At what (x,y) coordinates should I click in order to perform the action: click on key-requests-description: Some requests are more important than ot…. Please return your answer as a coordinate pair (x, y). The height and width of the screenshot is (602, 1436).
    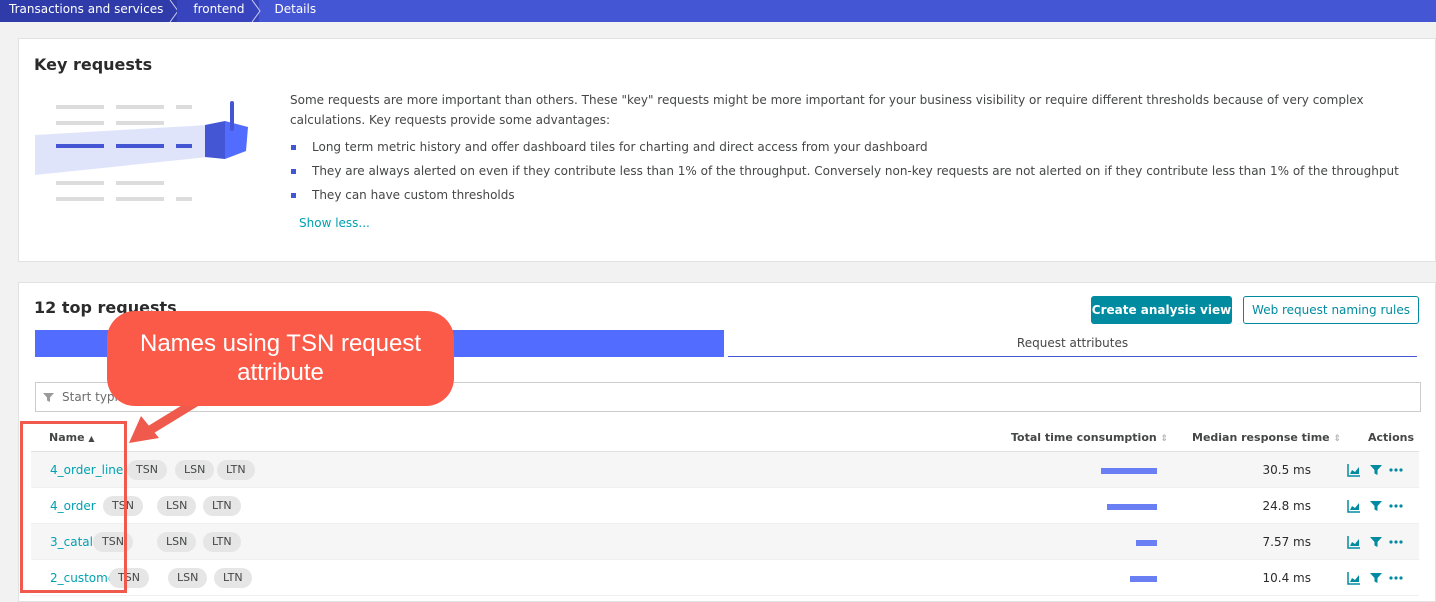
    Looking at the image, I should click on (827, 110).